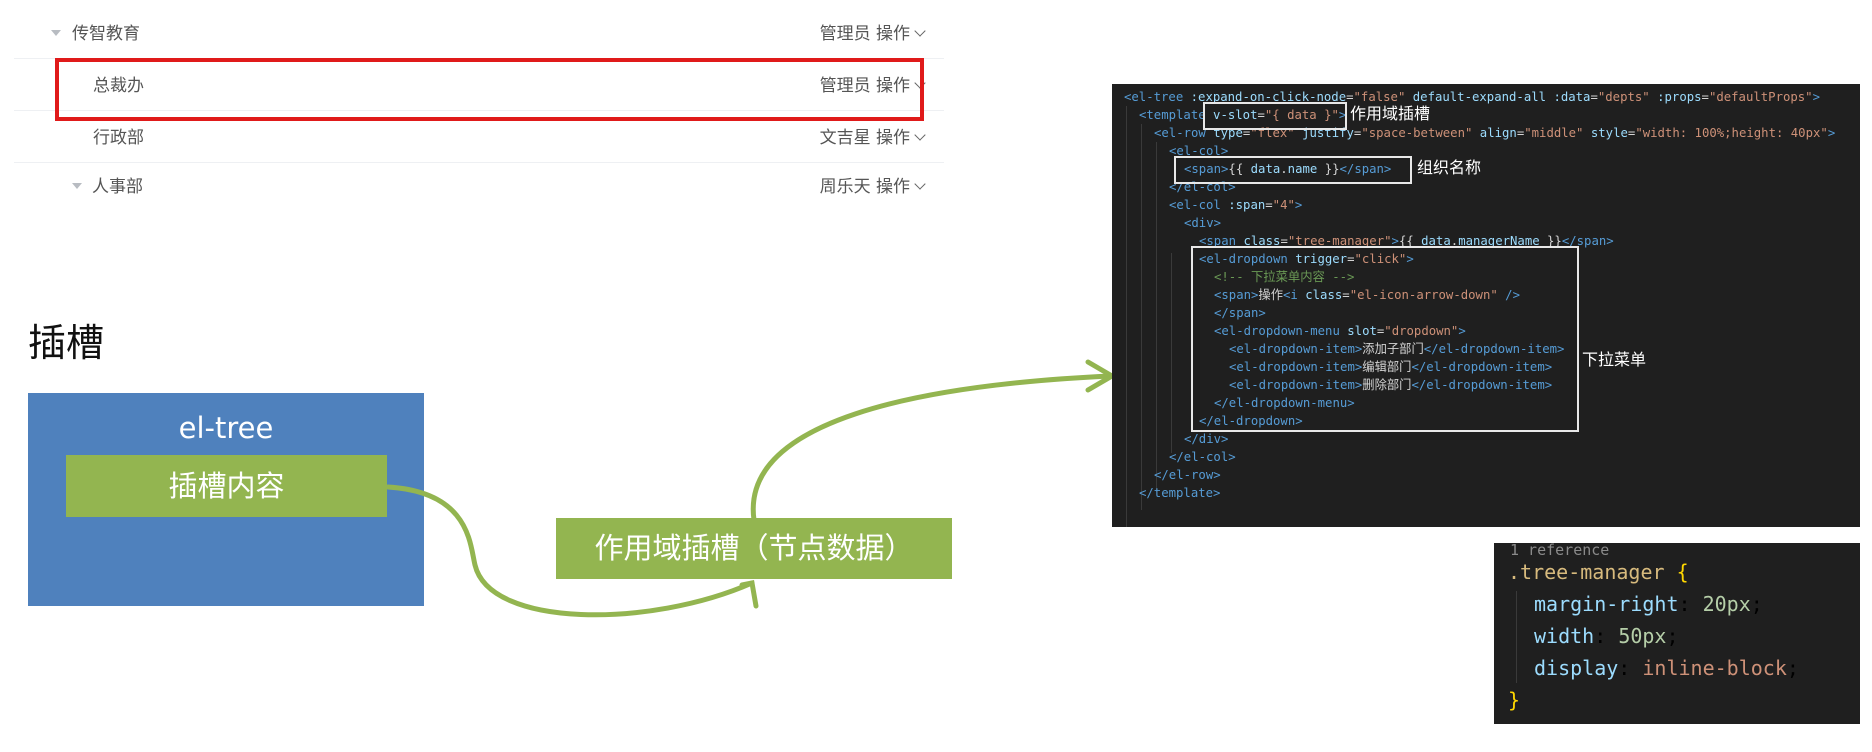 This screenshot has height=752, width=1872. I want to click on org-name-note: 组织名称, so click(1449, 167).